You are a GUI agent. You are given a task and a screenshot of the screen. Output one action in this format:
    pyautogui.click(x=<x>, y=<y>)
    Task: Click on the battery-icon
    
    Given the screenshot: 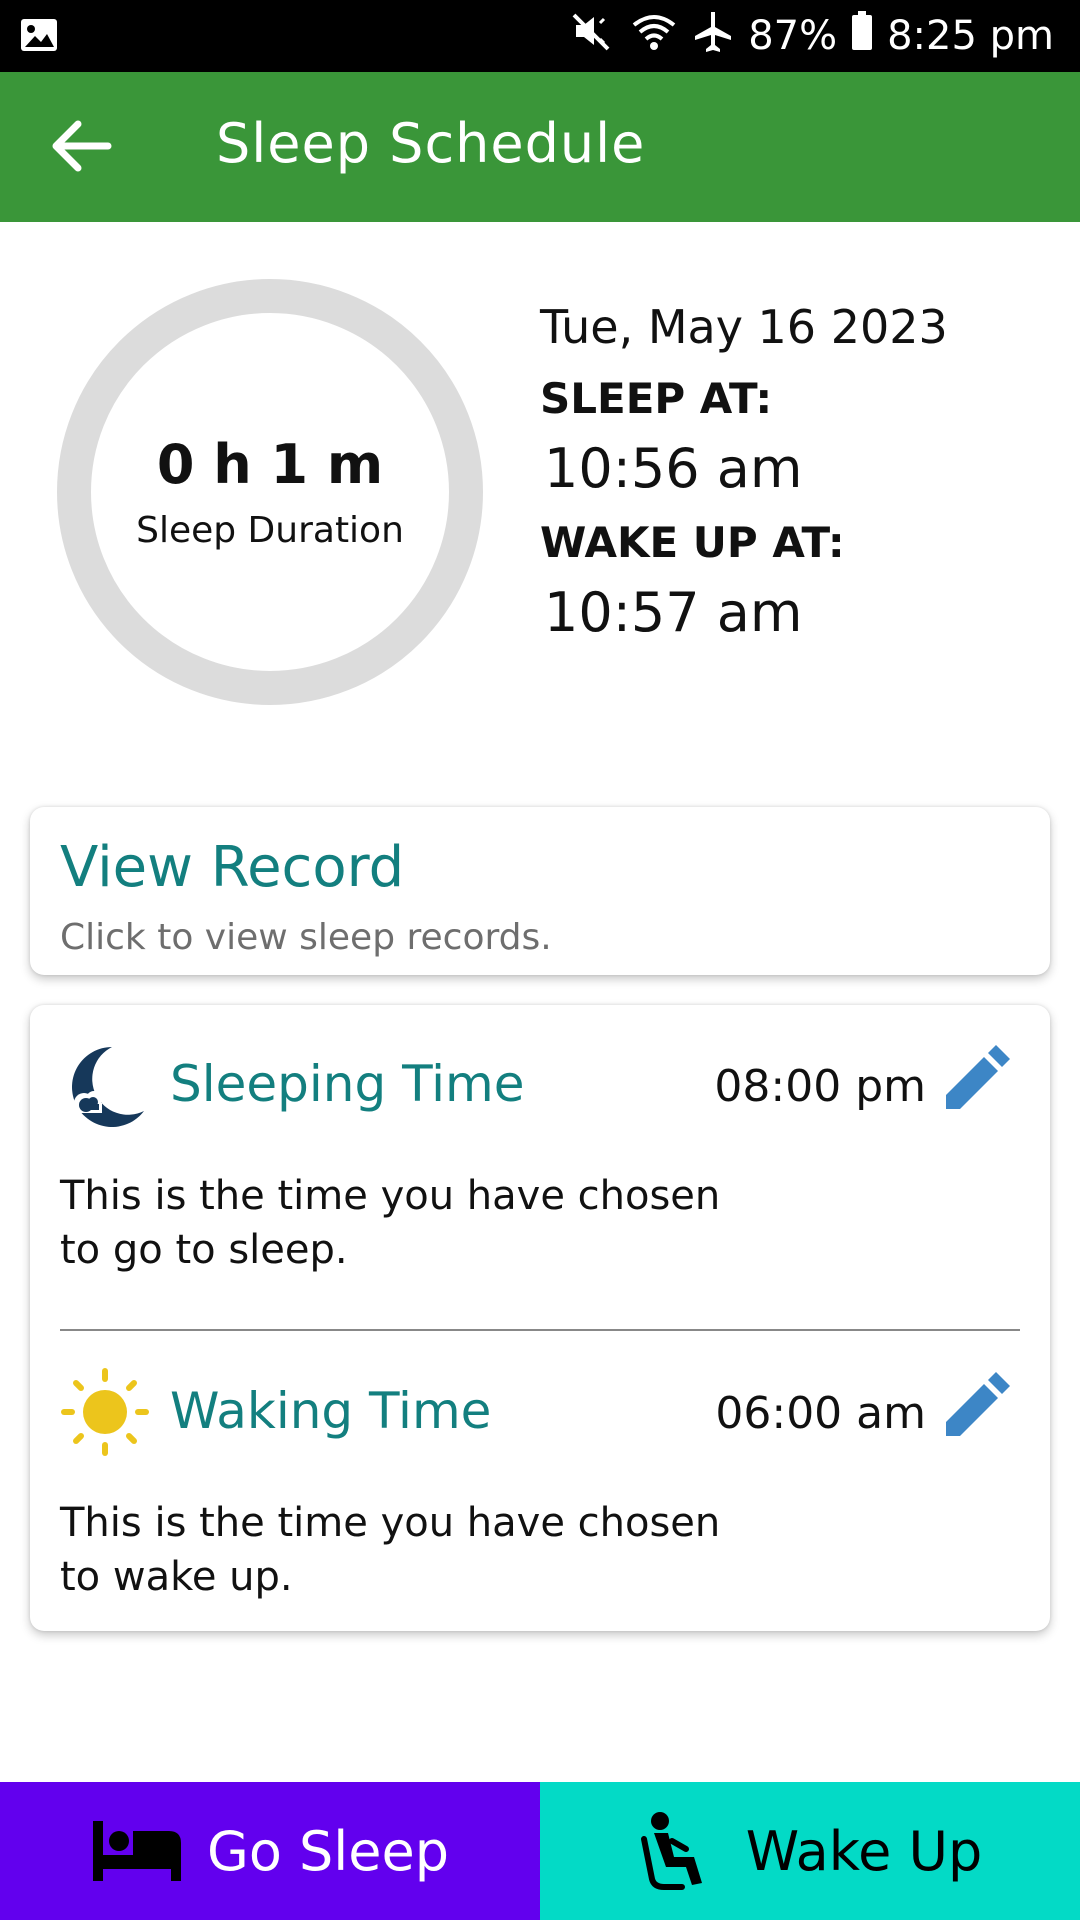 What is the action you would take?
    pyautogui.click(x=862, y=36)
    